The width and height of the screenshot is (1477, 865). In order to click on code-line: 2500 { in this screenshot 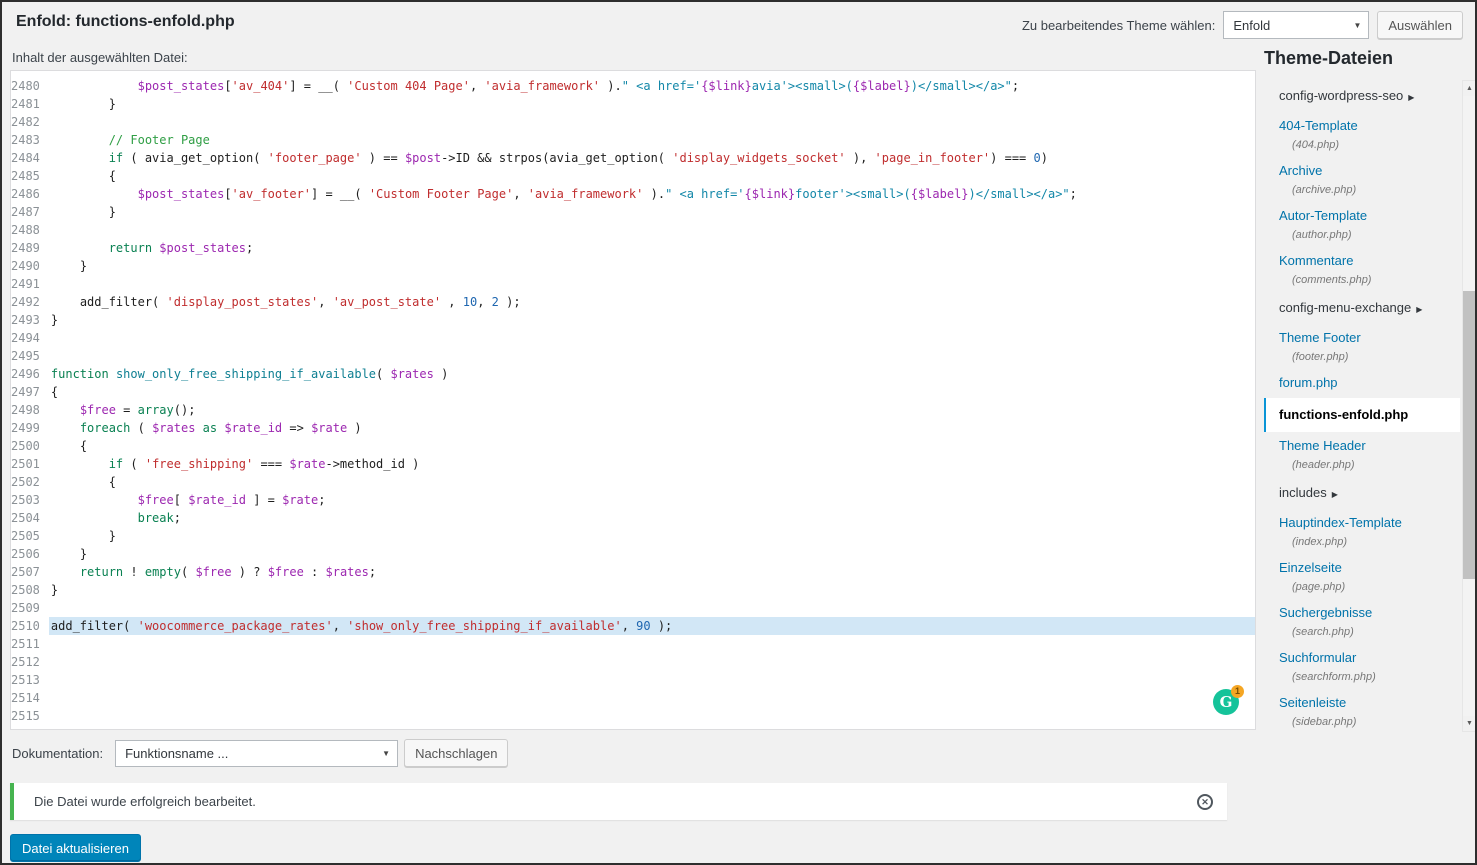, I will do `click(49, 446)`.